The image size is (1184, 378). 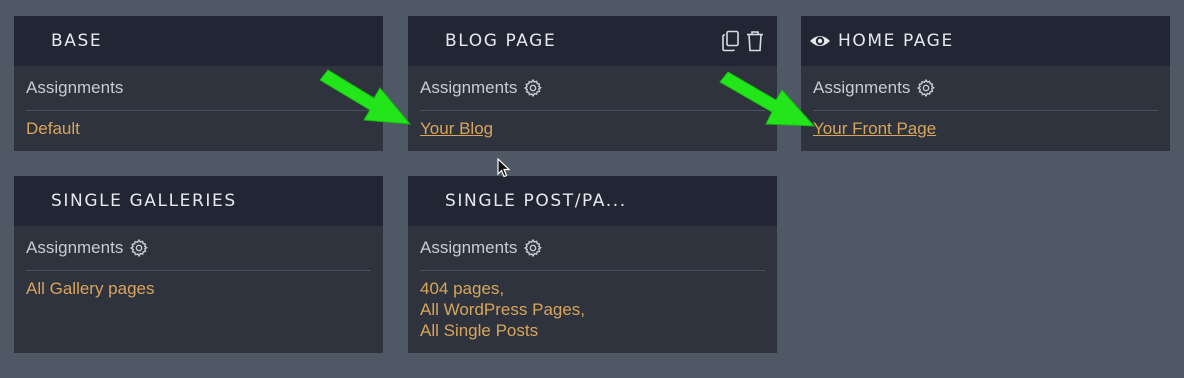 What do you see at coordinates (479, 330) in the screenshot?
I see `assignment-value: All Single Posts` at bounding box center [479, 330].